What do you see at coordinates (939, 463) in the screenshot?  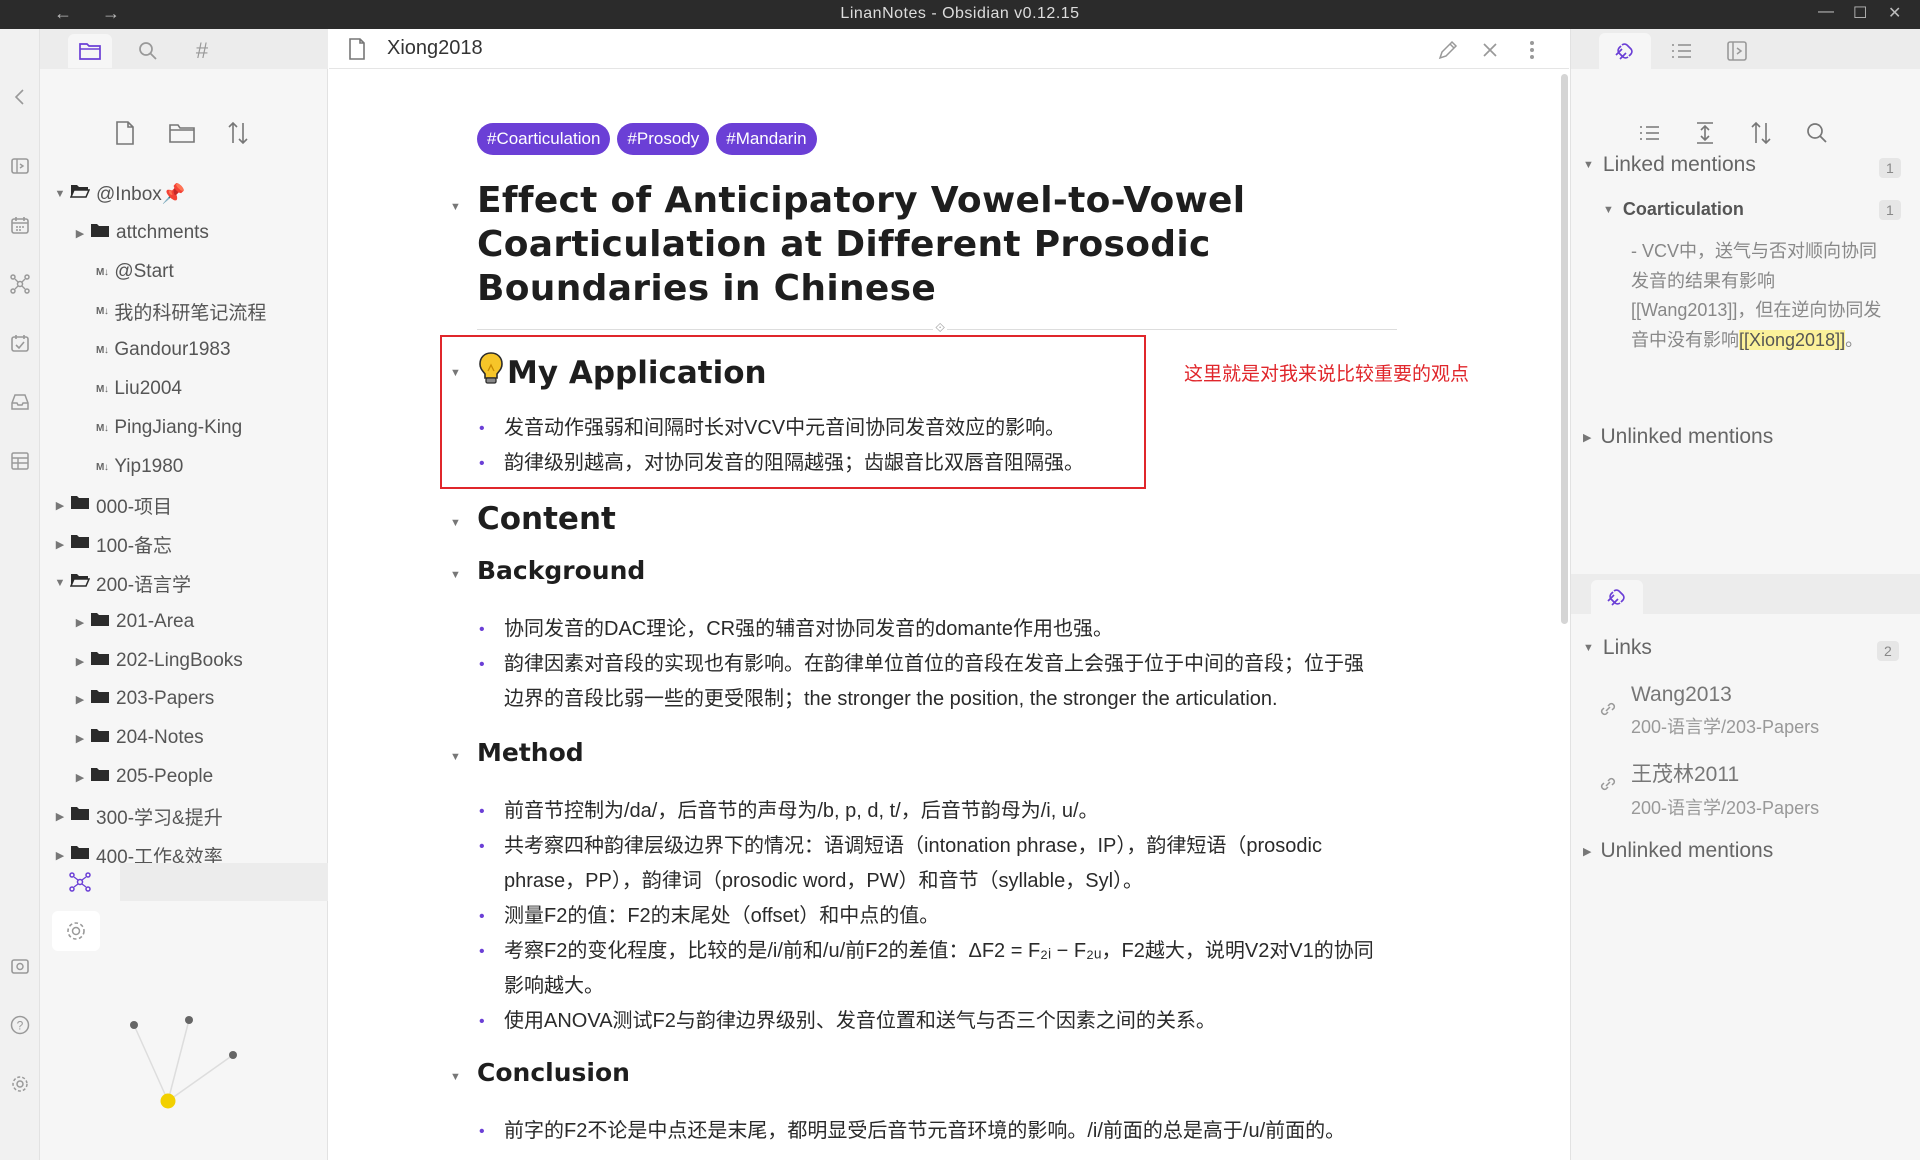 I see `list-item: • 韵律级别越高，对协同发音的阻隔越强；齿龈音比双唇音阻隔强。` at bounding box center [939, 463].